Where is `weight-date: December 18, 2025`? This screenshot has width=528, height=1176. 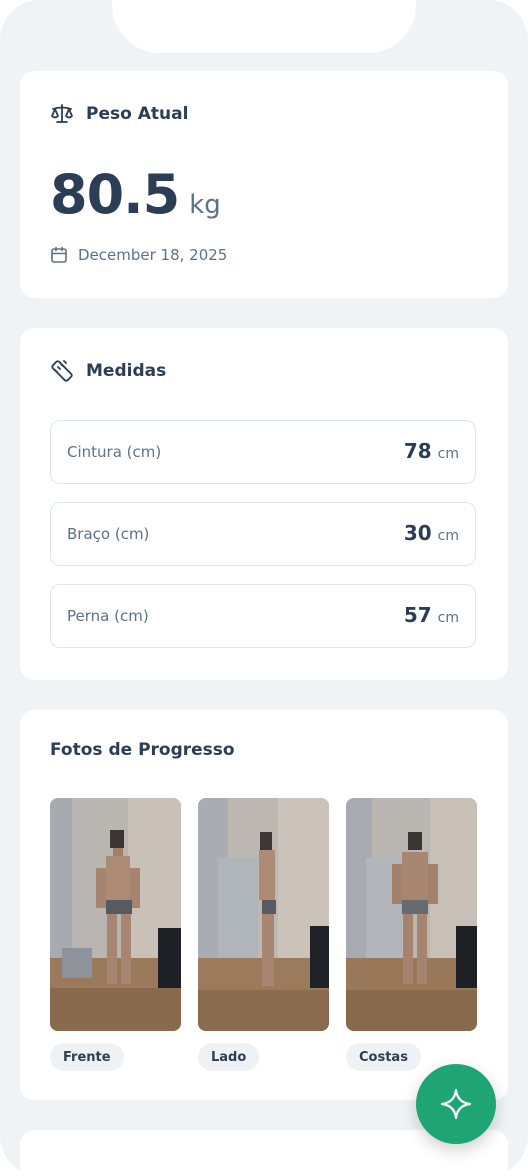 weight-date: December 18, 2025 is located at coordinates (153, 255).